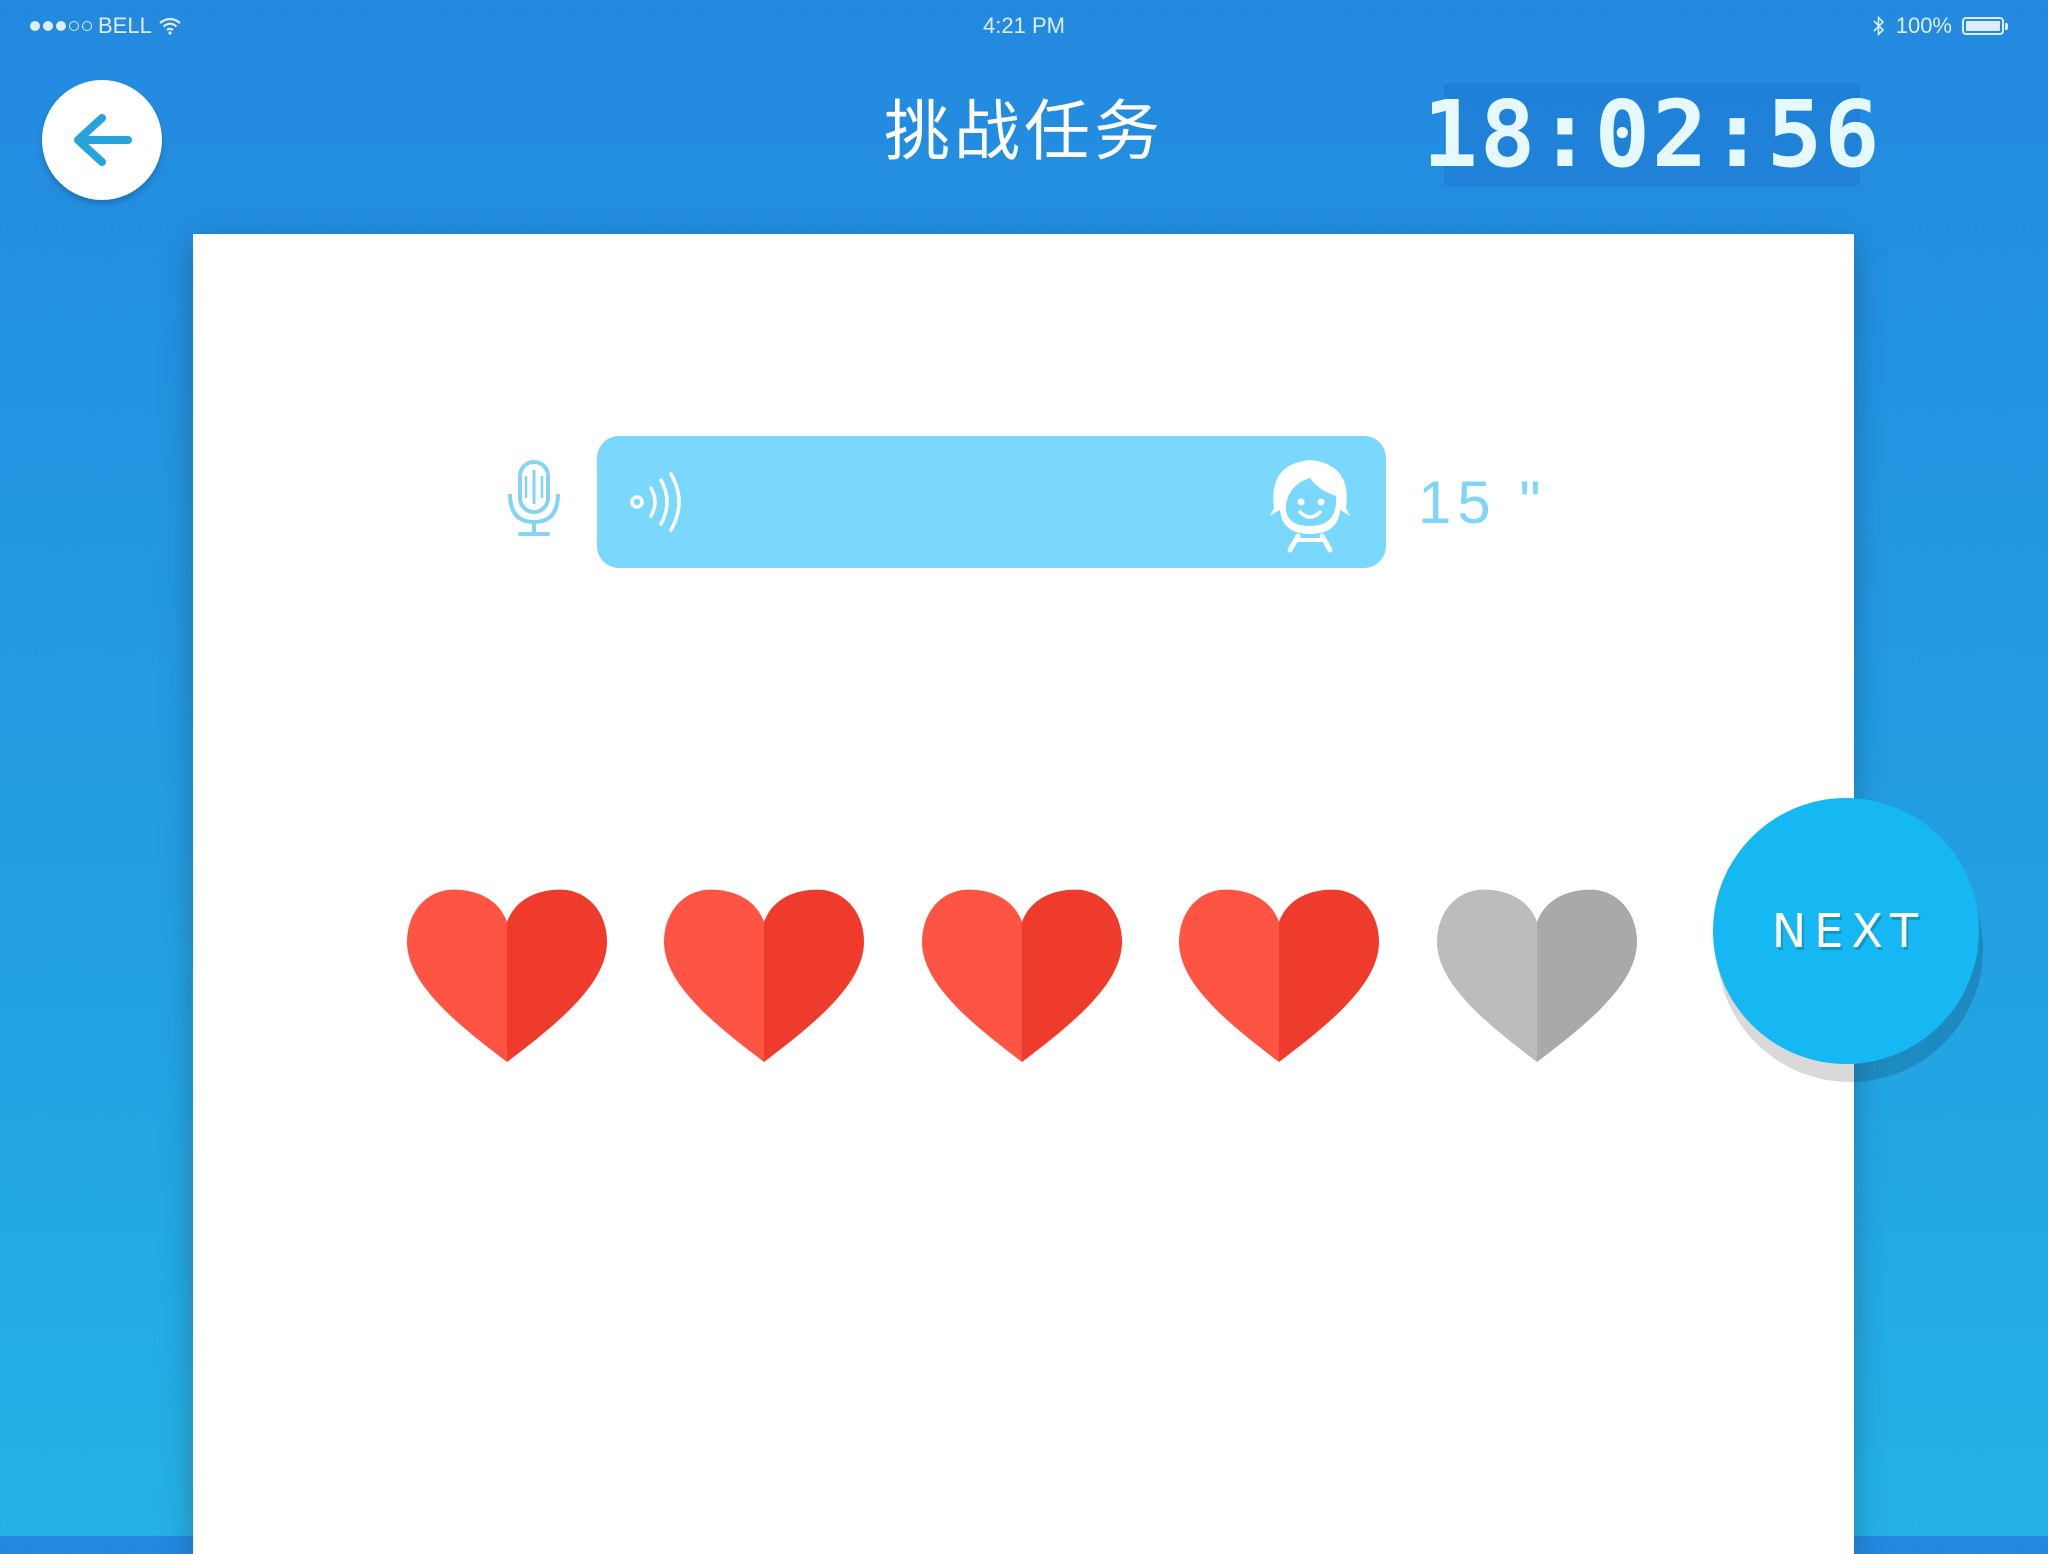 This screenshot has width=2048, height=1554. What do you see at coordinates (1923, 25) in the screenshot?
I see `battery-percent: 100%` at bounding box center [1923, 25].